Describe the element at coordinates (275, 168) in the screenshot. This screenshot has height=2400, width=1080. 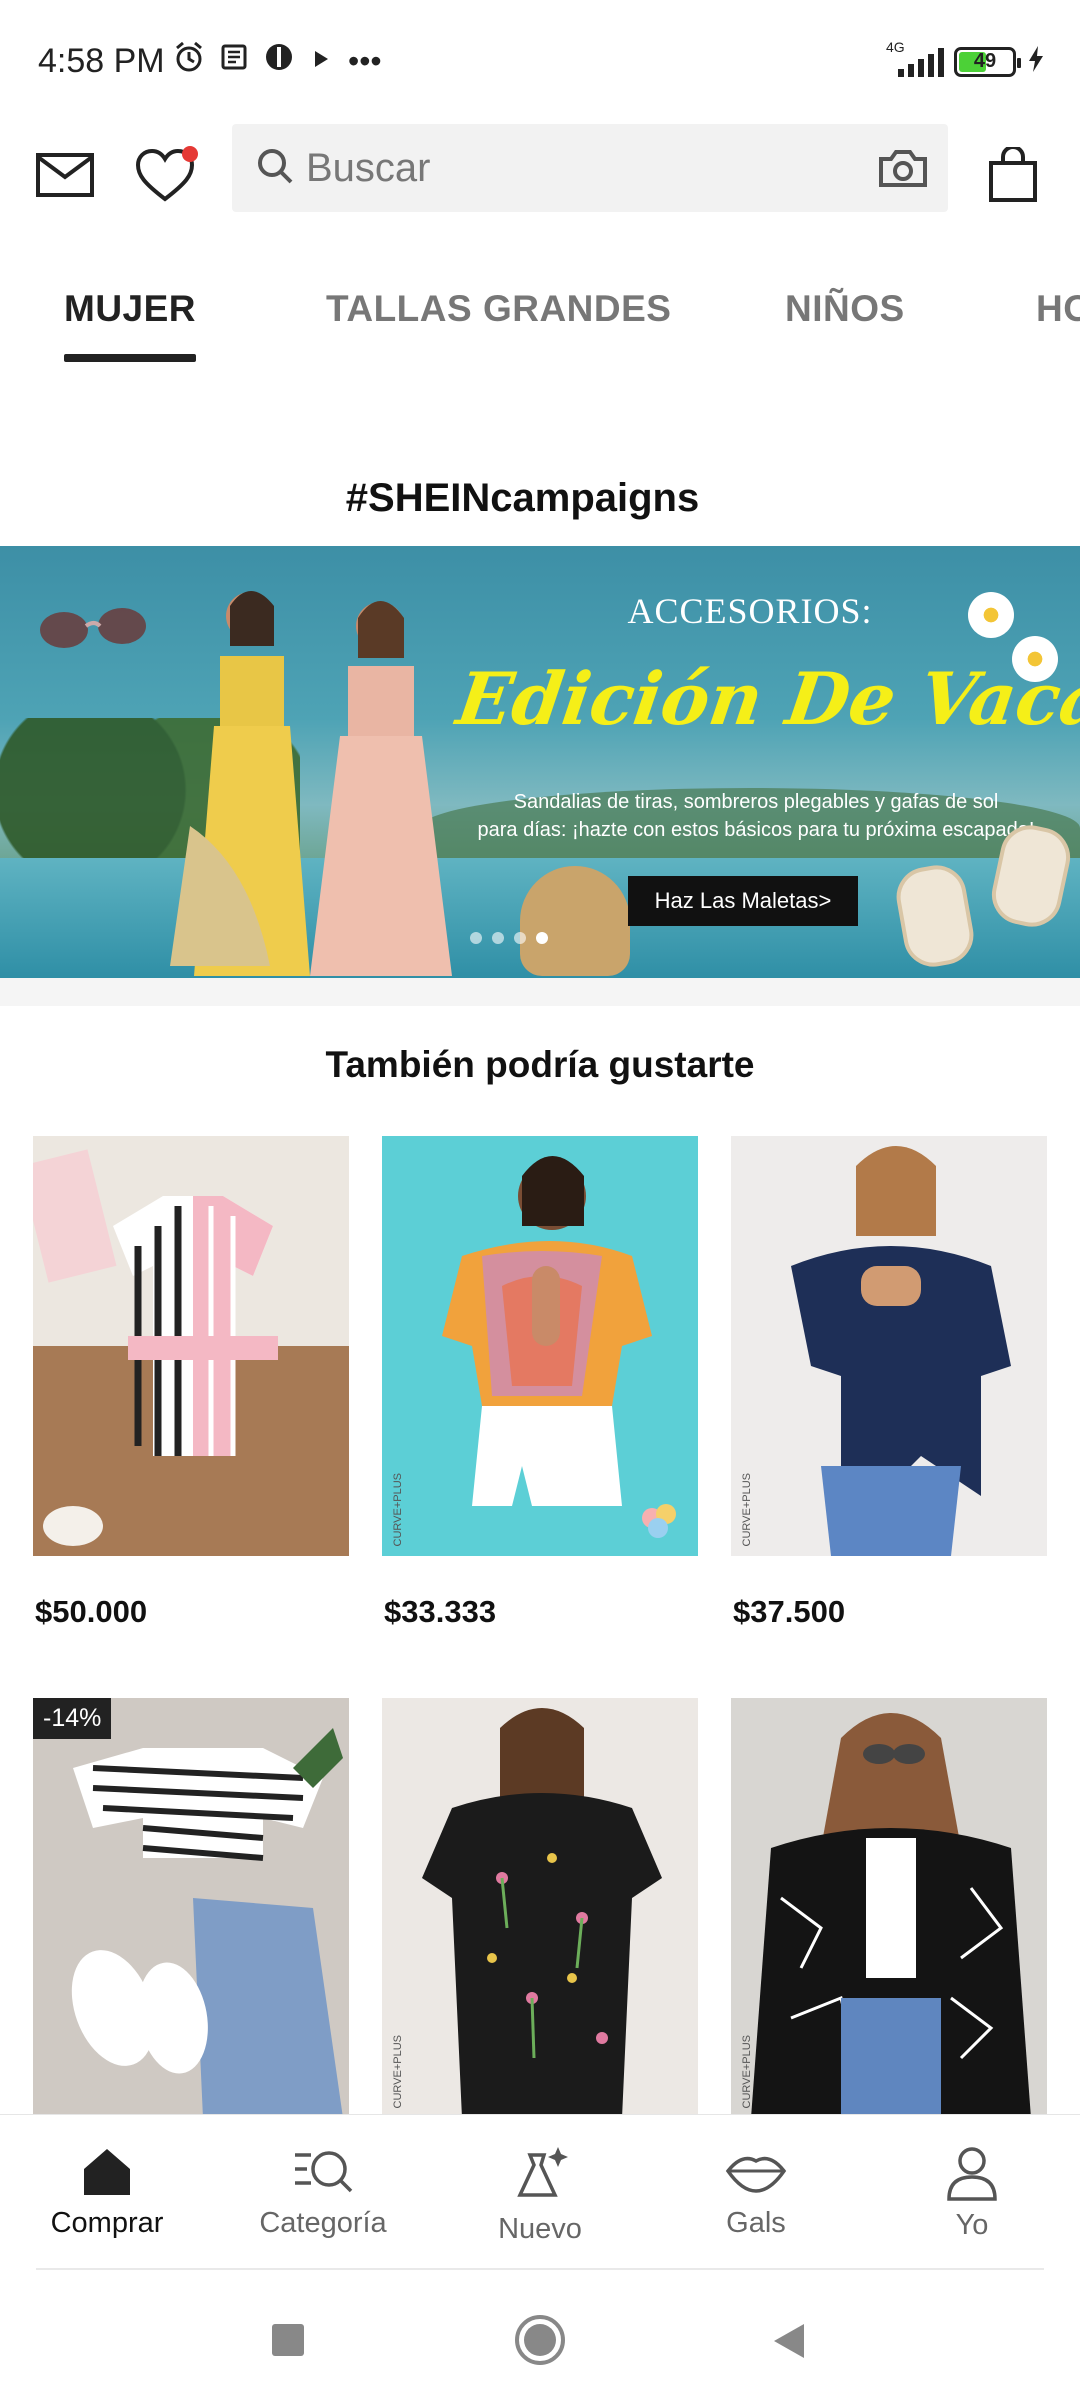
I see `search-icon` at that location.